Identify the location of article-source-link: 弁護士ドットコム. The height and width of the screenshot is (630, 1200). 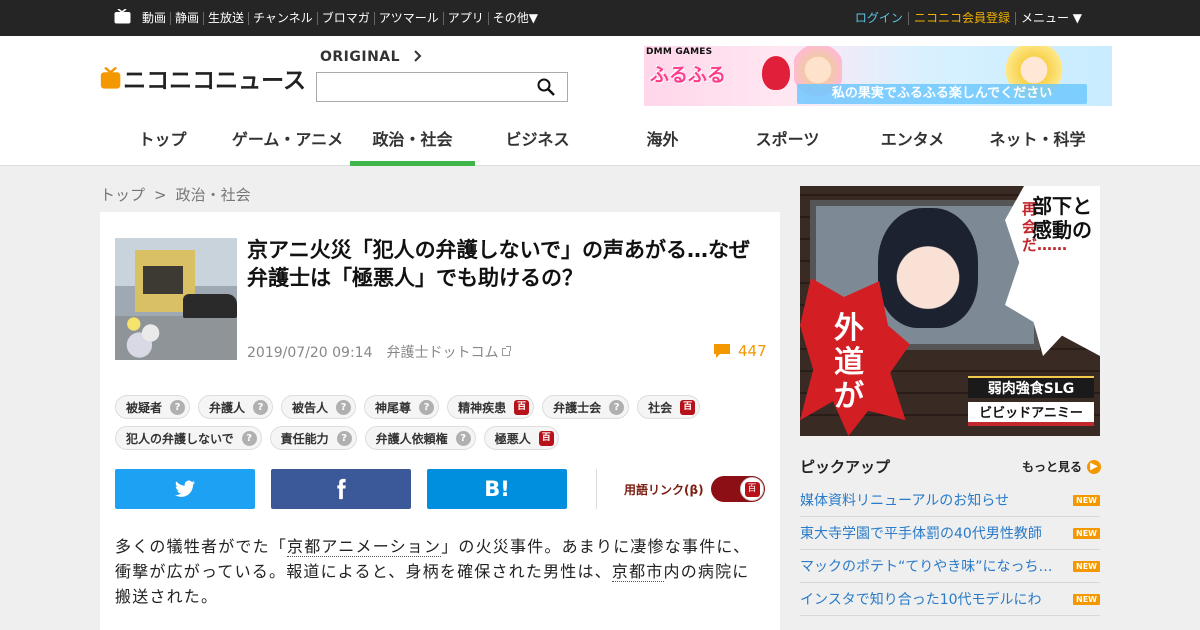
(448, 353).